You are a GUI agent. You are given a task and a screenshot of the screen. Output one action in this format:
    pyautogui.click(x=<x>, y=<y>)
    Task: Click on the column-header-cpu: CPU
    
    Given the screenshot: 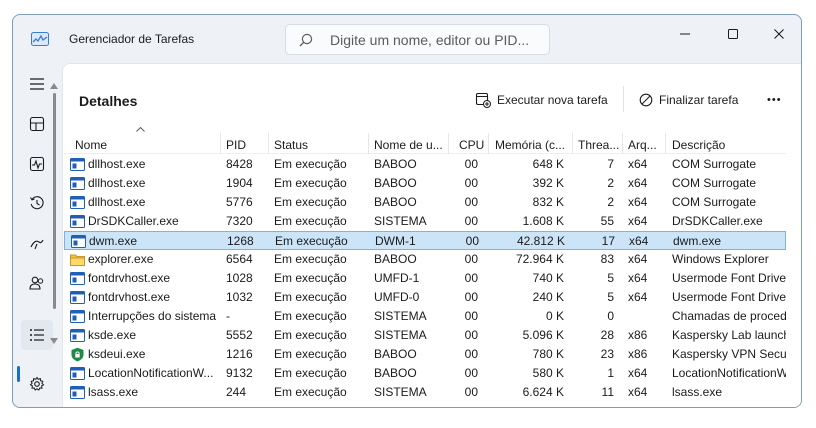 What is the action you would take?
    pyautogui.click(x=474, y=139)
    